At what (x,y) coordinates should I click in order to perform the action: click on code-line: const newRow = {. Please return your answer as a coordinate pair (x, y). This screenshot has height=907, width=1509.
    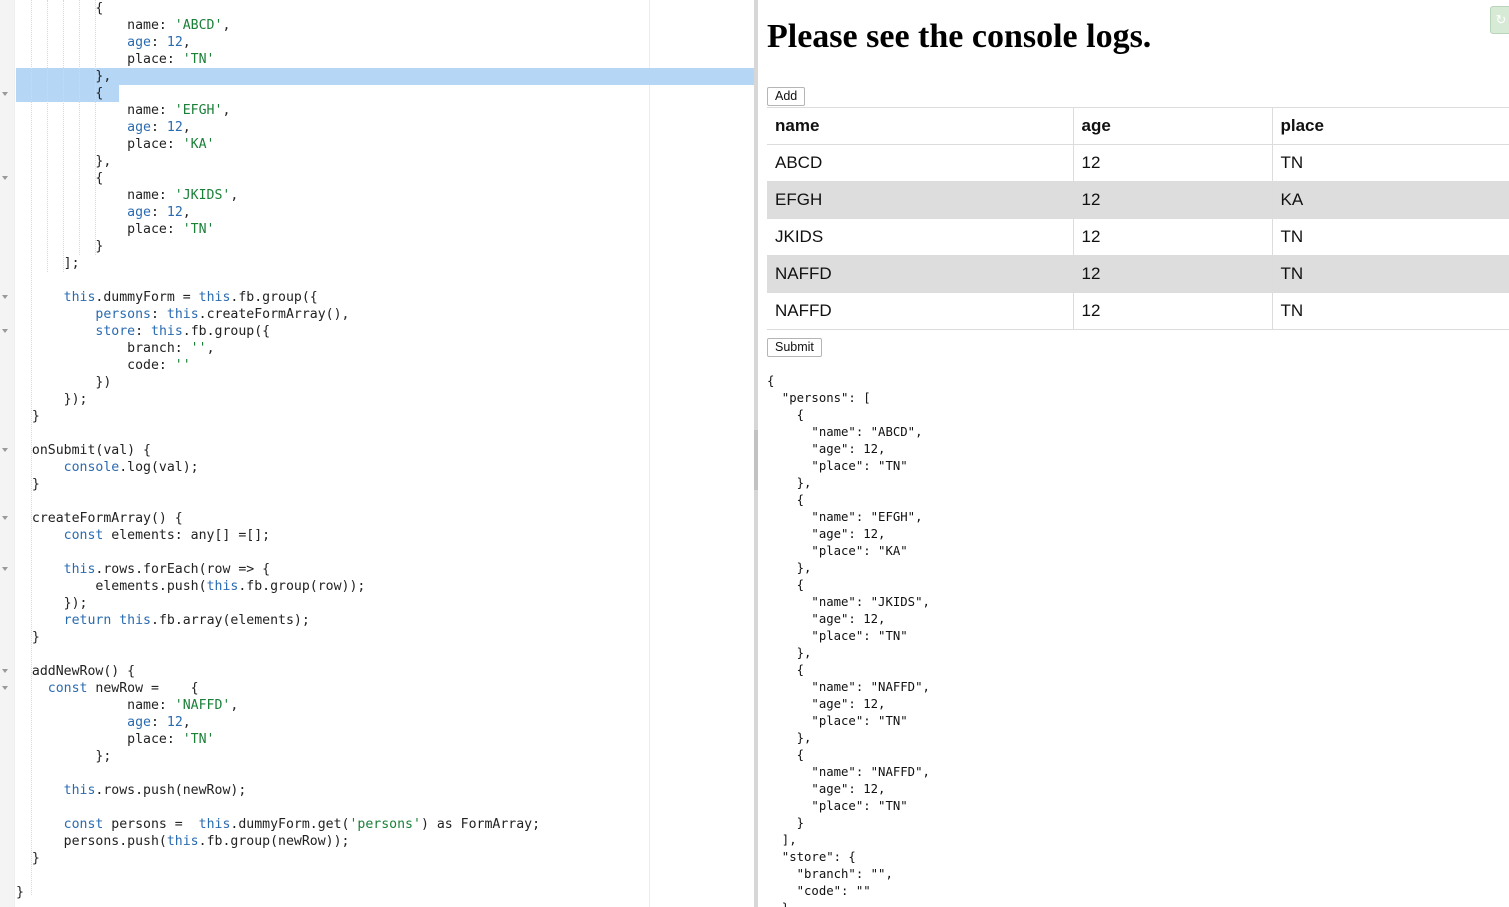
    Looking at the image, I should click on (278, 688).